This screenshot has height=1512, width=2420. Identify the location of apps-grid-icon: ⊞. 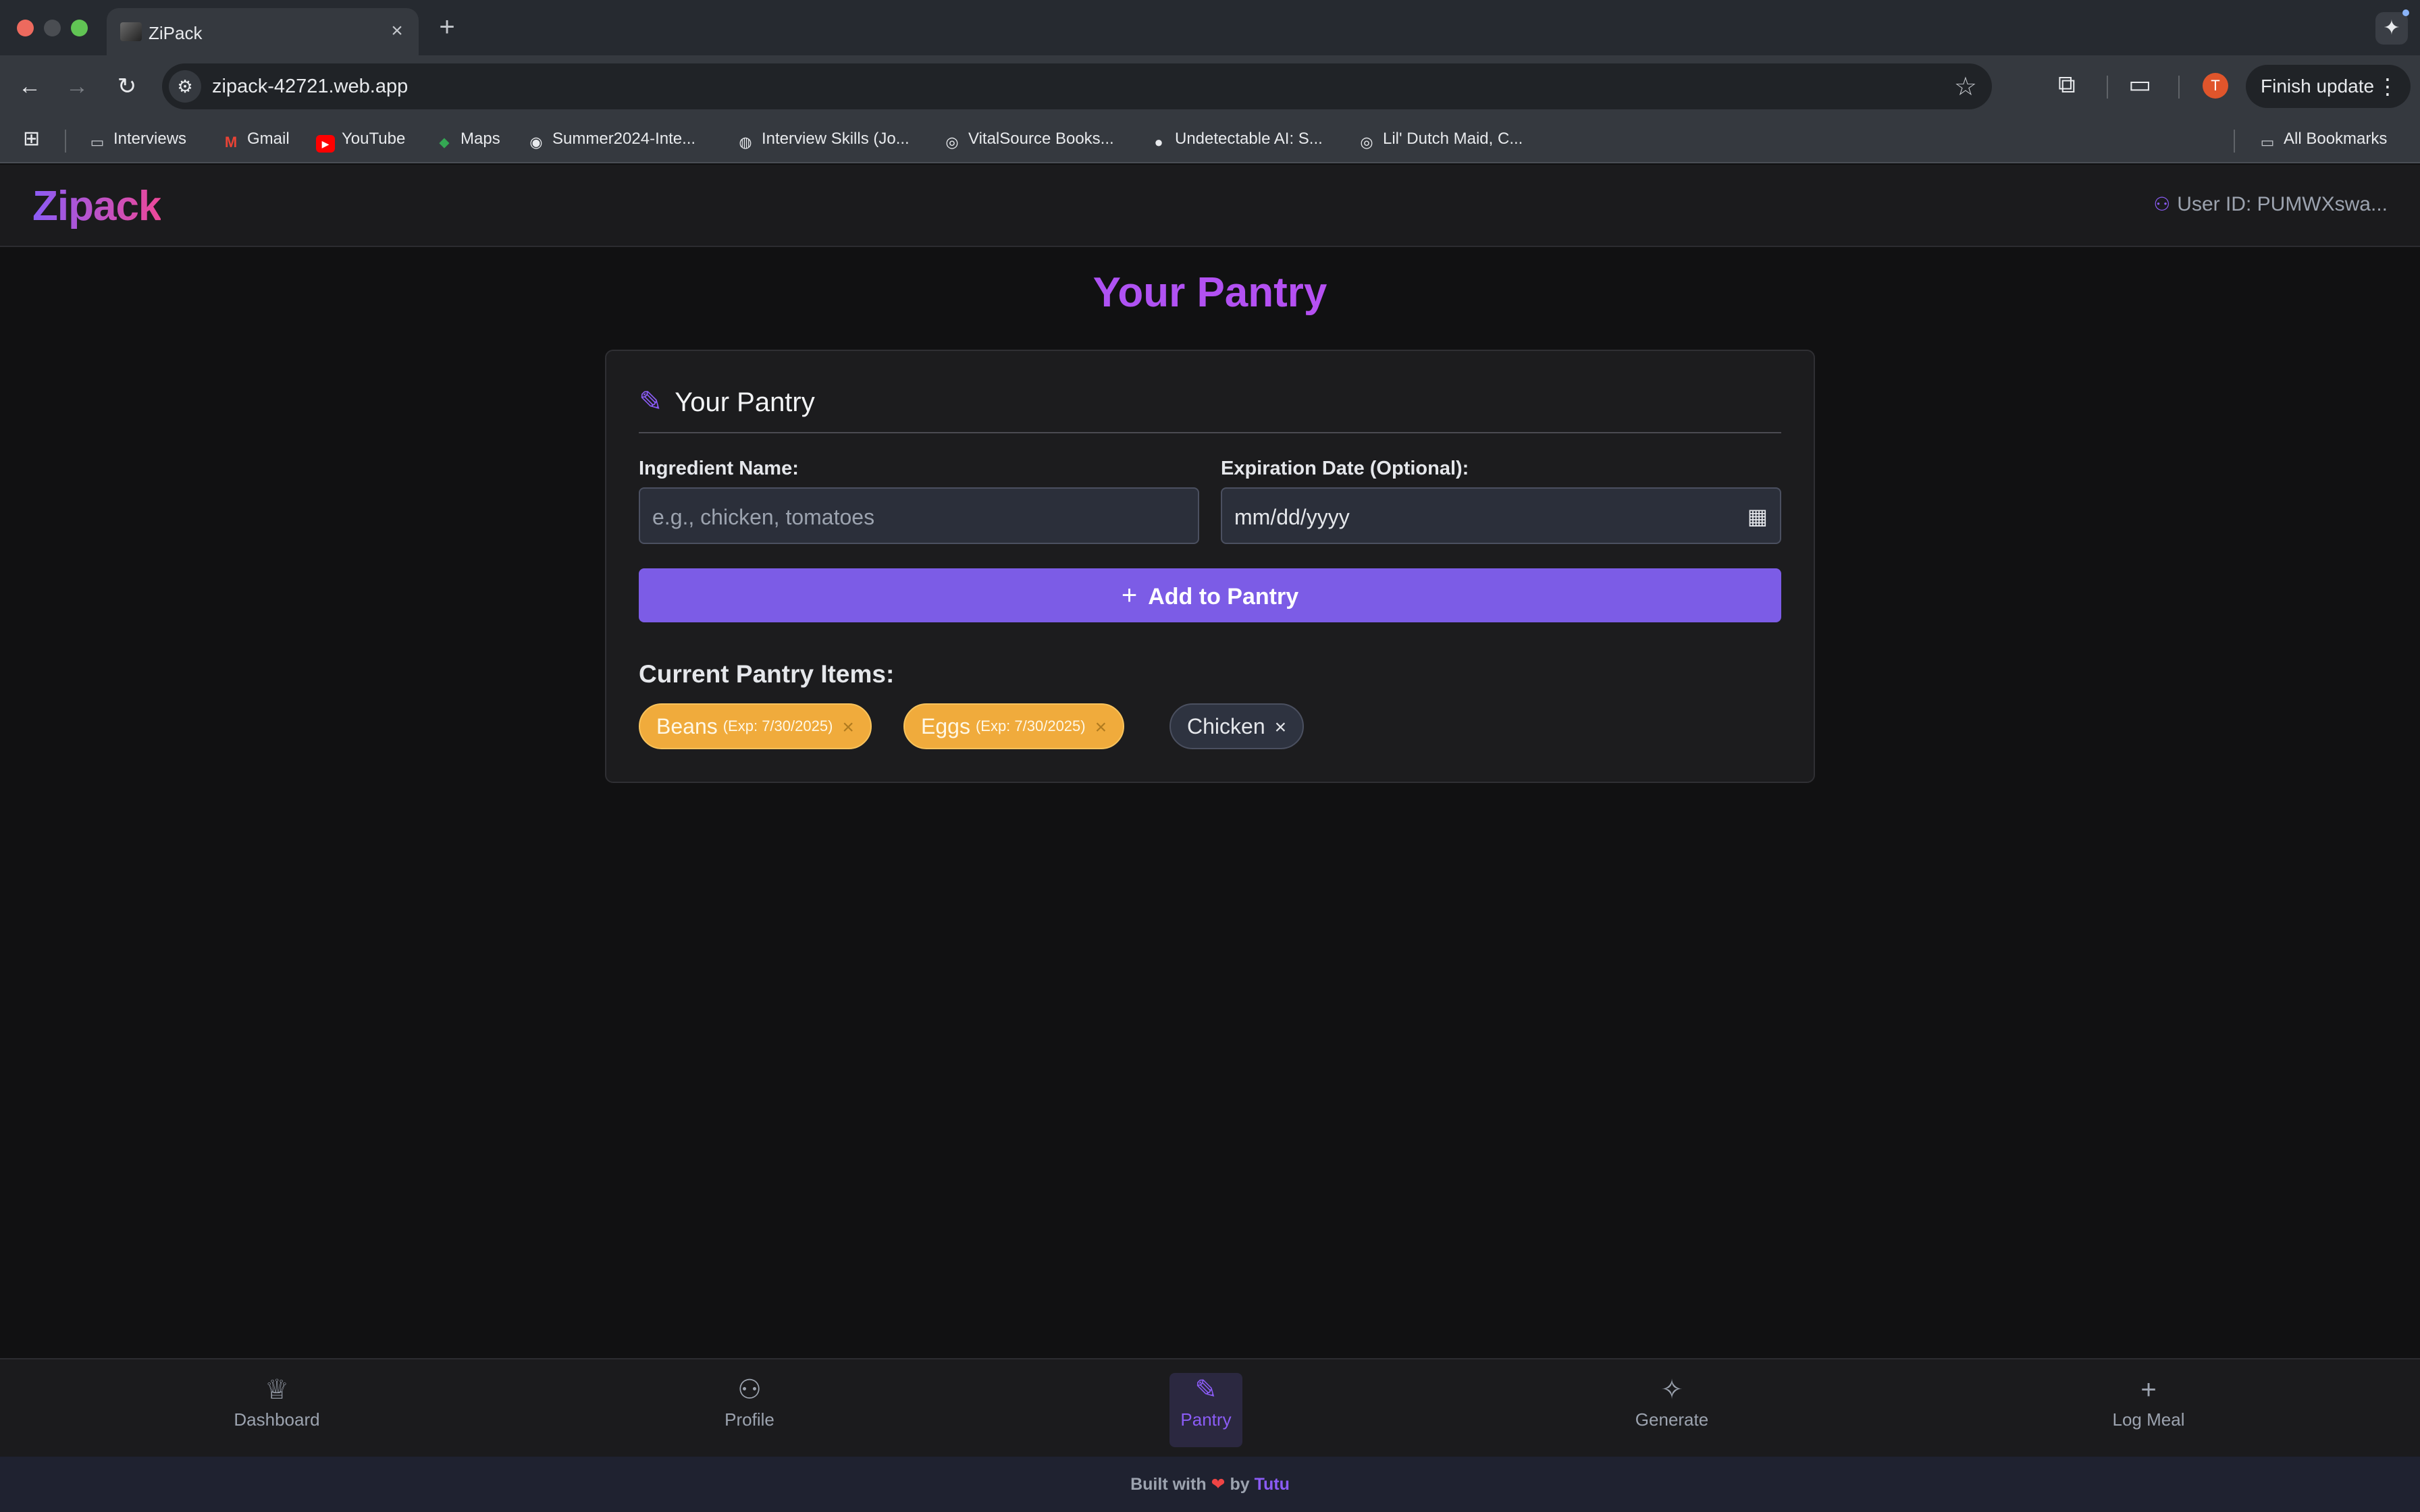
(31, 139).